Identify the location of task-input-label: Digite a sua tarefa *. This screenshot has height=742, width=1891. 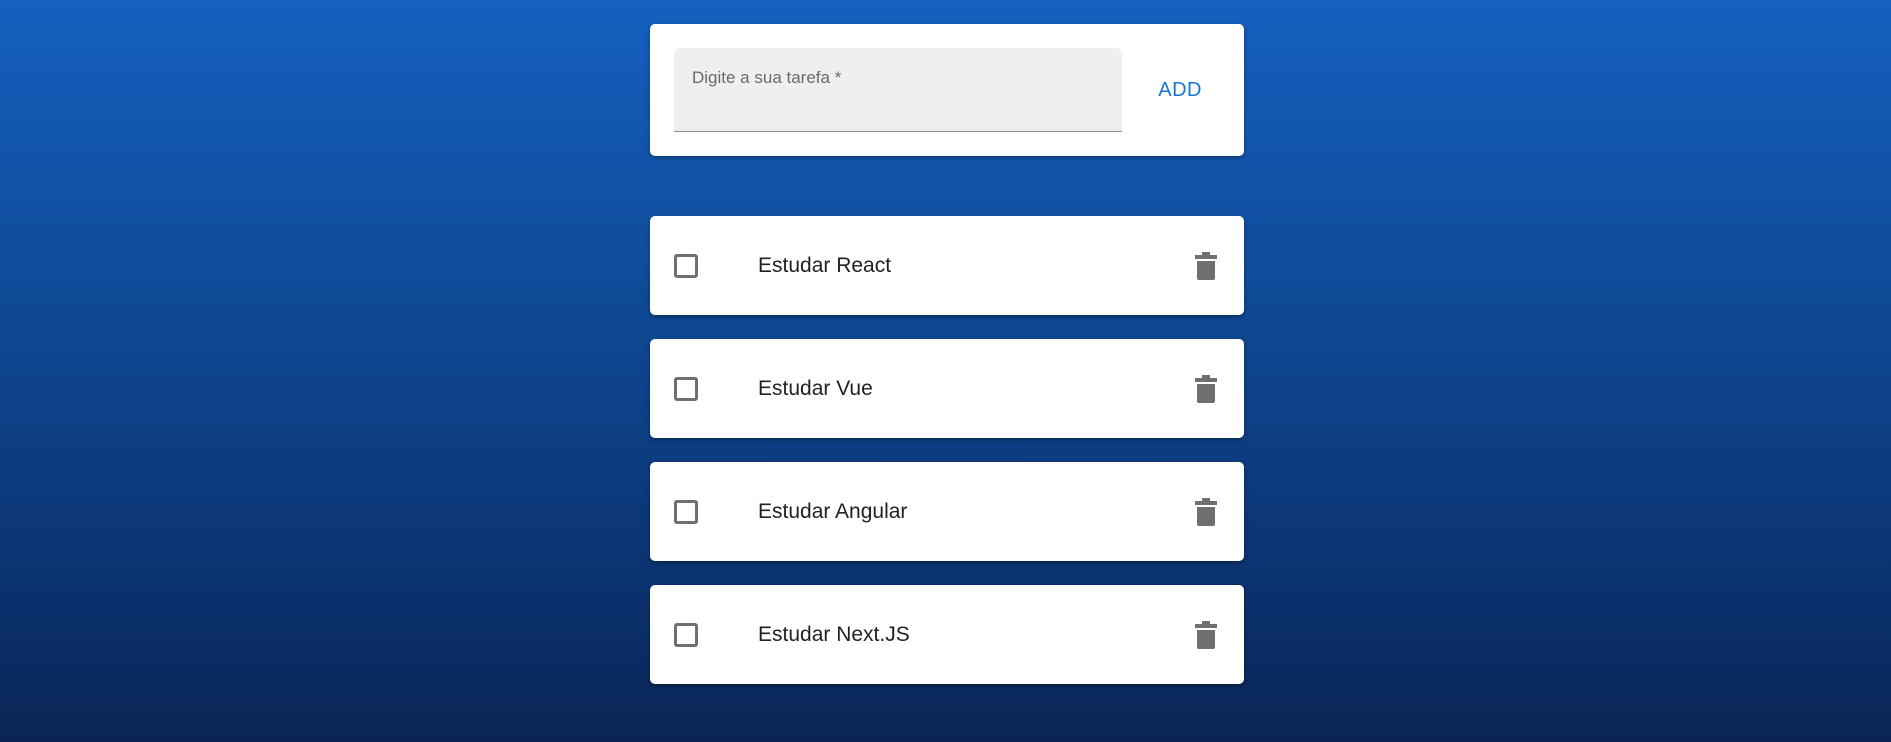
(767, 77).